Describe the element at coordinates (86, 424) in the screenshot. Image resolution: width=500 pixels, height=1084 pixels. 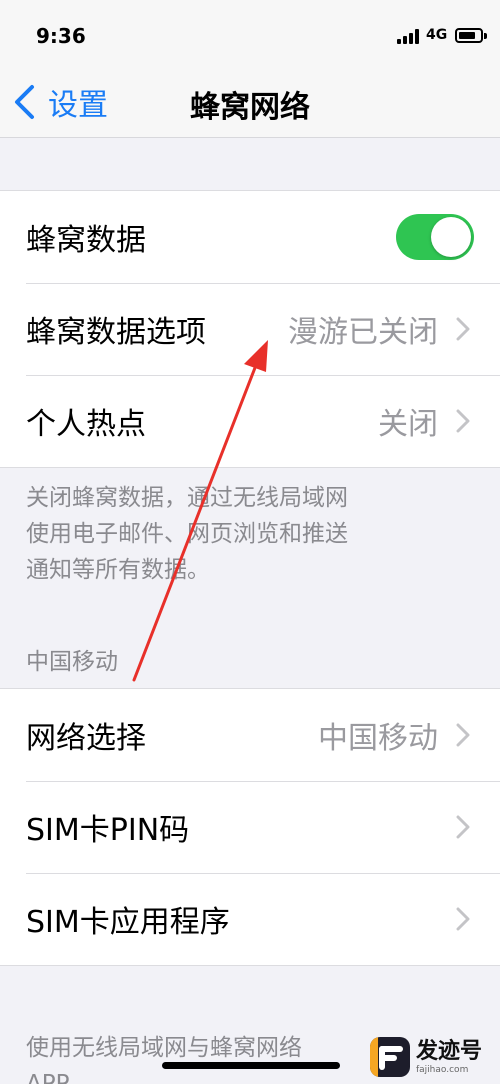
I see `row-label: 个人热点` at that location.